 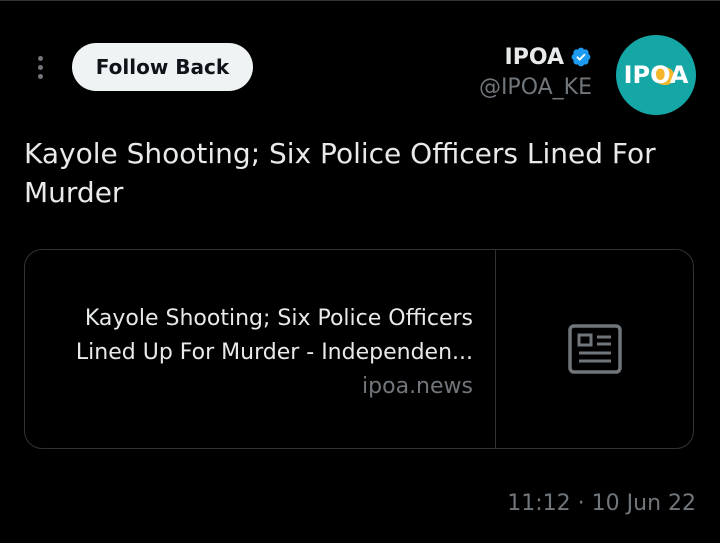 I want to click on link-card-domain: ipoa.news, so click(x=417, y=386).